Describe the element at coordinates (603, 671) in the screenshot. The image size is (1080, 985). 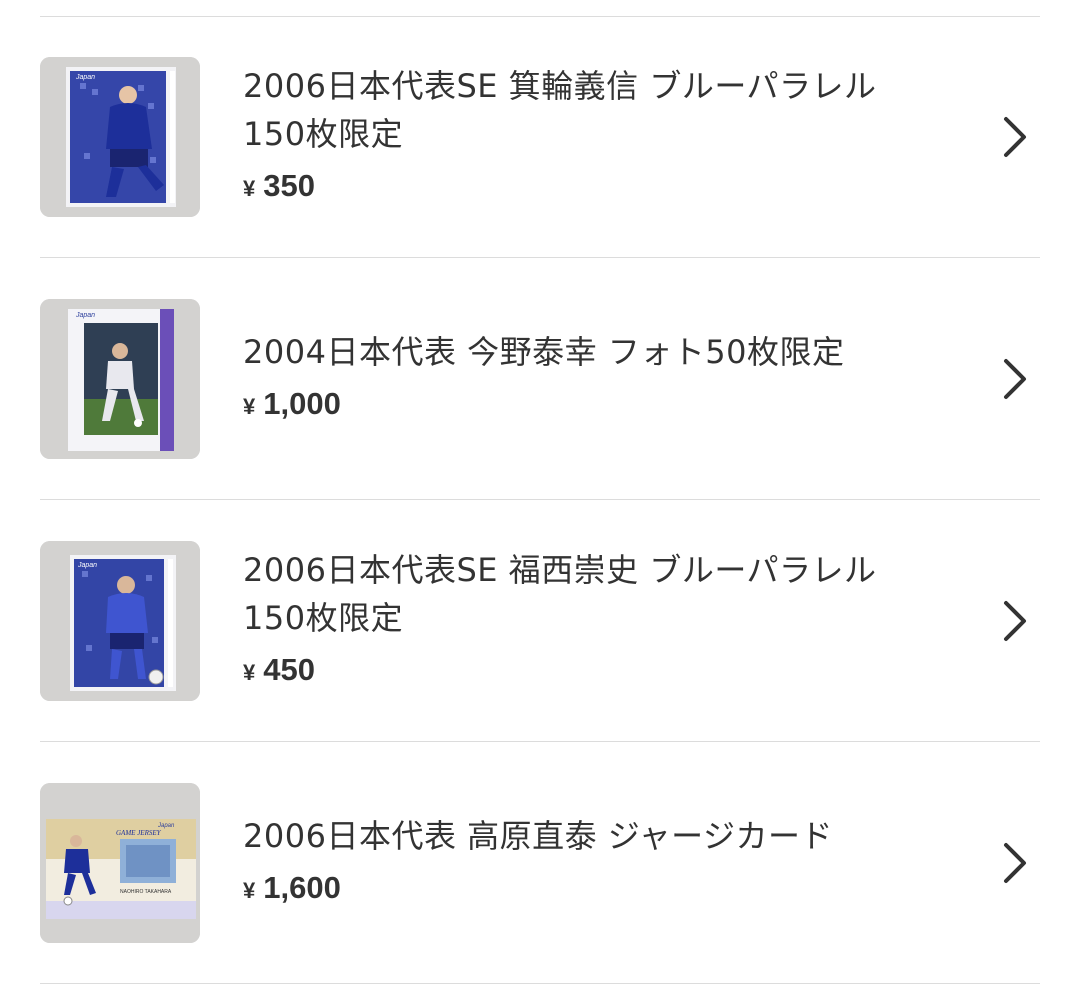
I see `item-price: ¥ 450` at that location.